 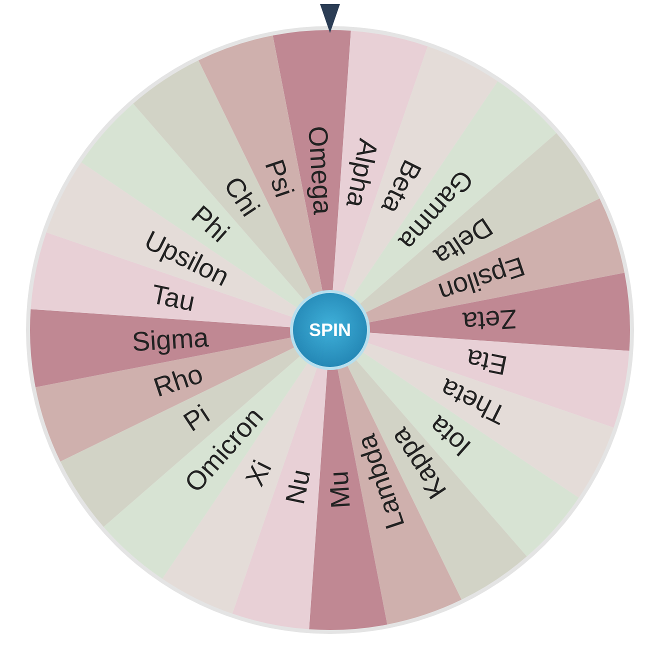 I want to click on segment-label: Eta, so click(x=487, y=362).